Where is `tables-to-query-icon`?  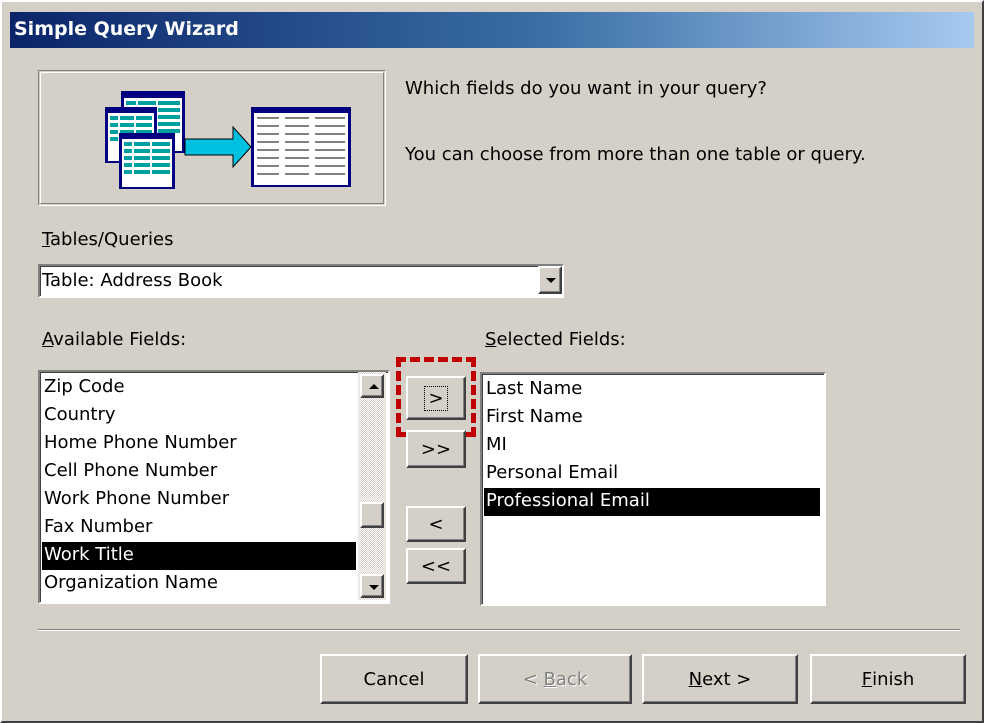 tables-to-query-icon is located at coordinates (228, 140).